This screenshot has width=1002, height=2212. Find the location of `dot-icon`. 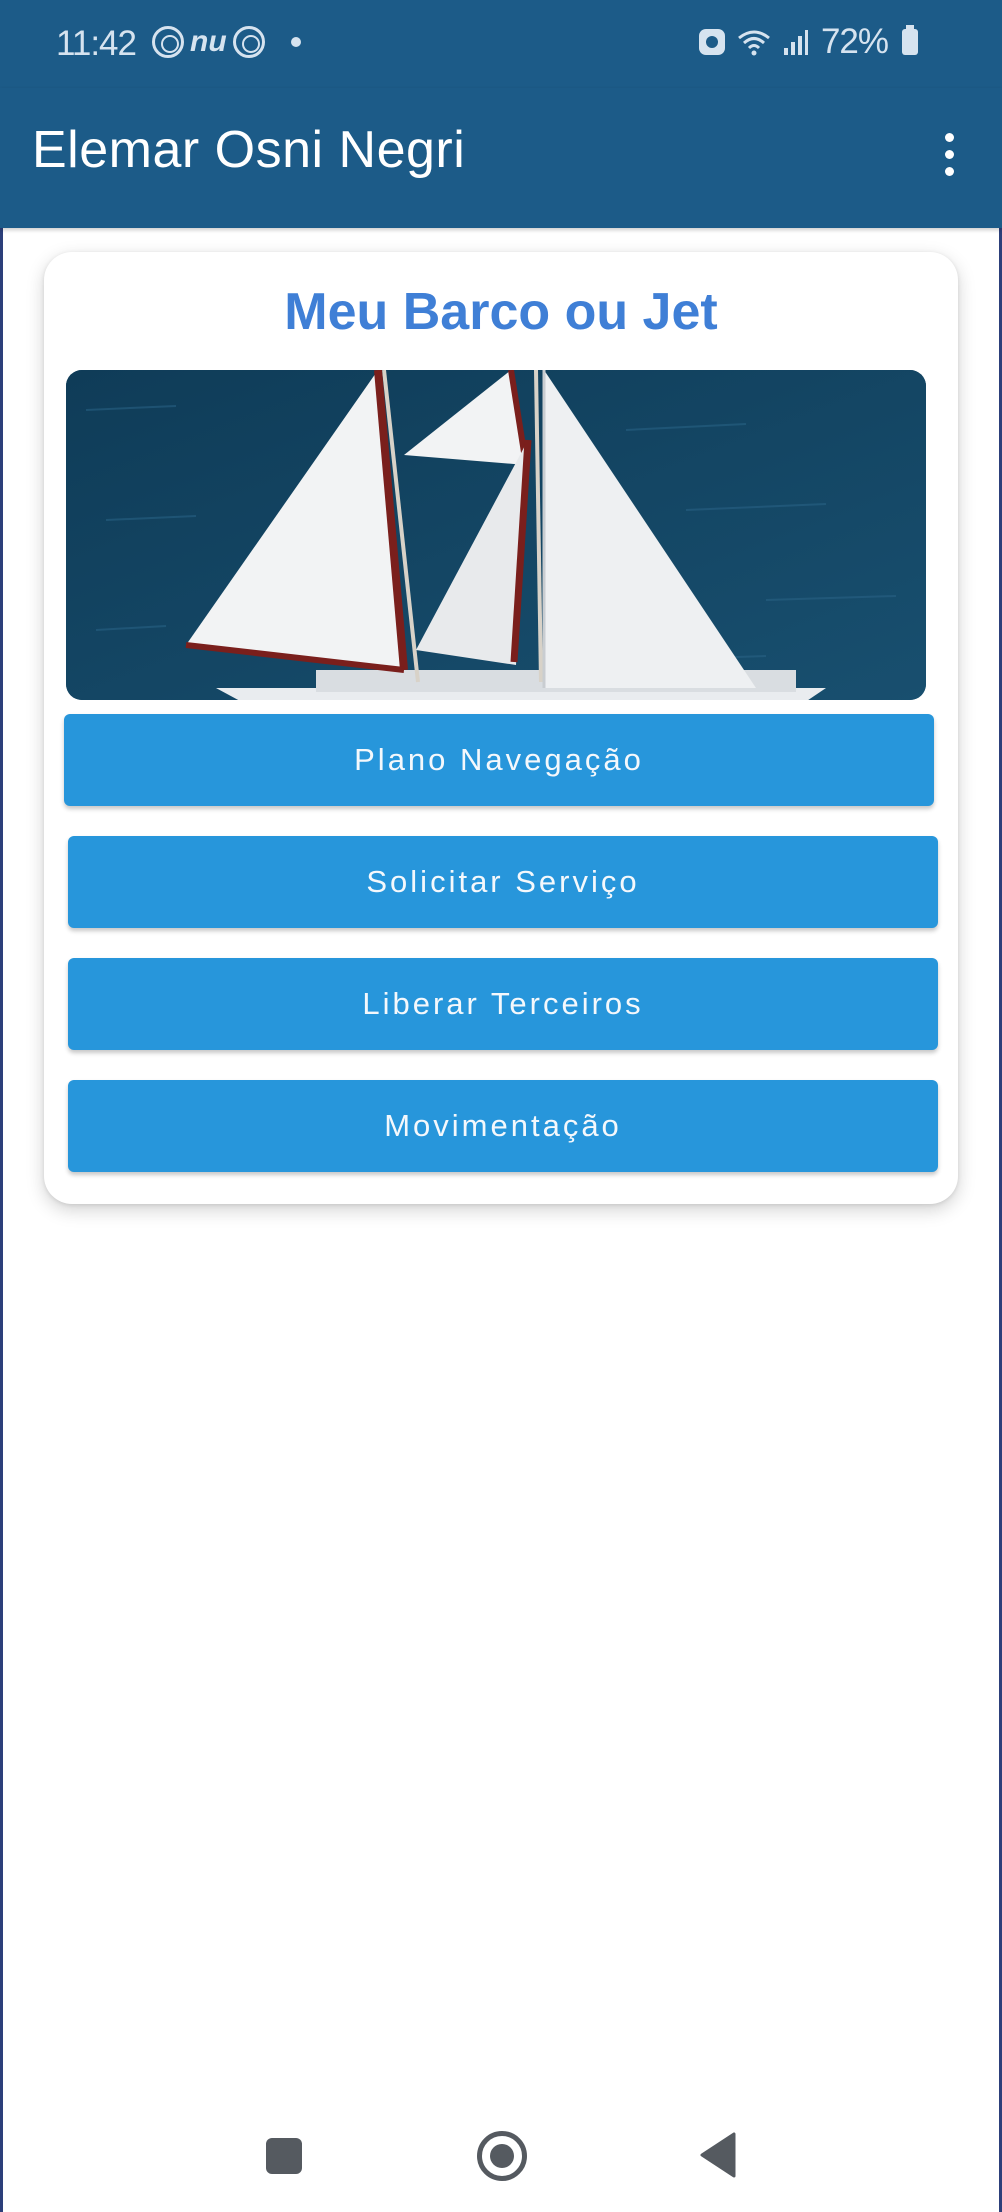

dot-icon is located at coordinates (295, 42).